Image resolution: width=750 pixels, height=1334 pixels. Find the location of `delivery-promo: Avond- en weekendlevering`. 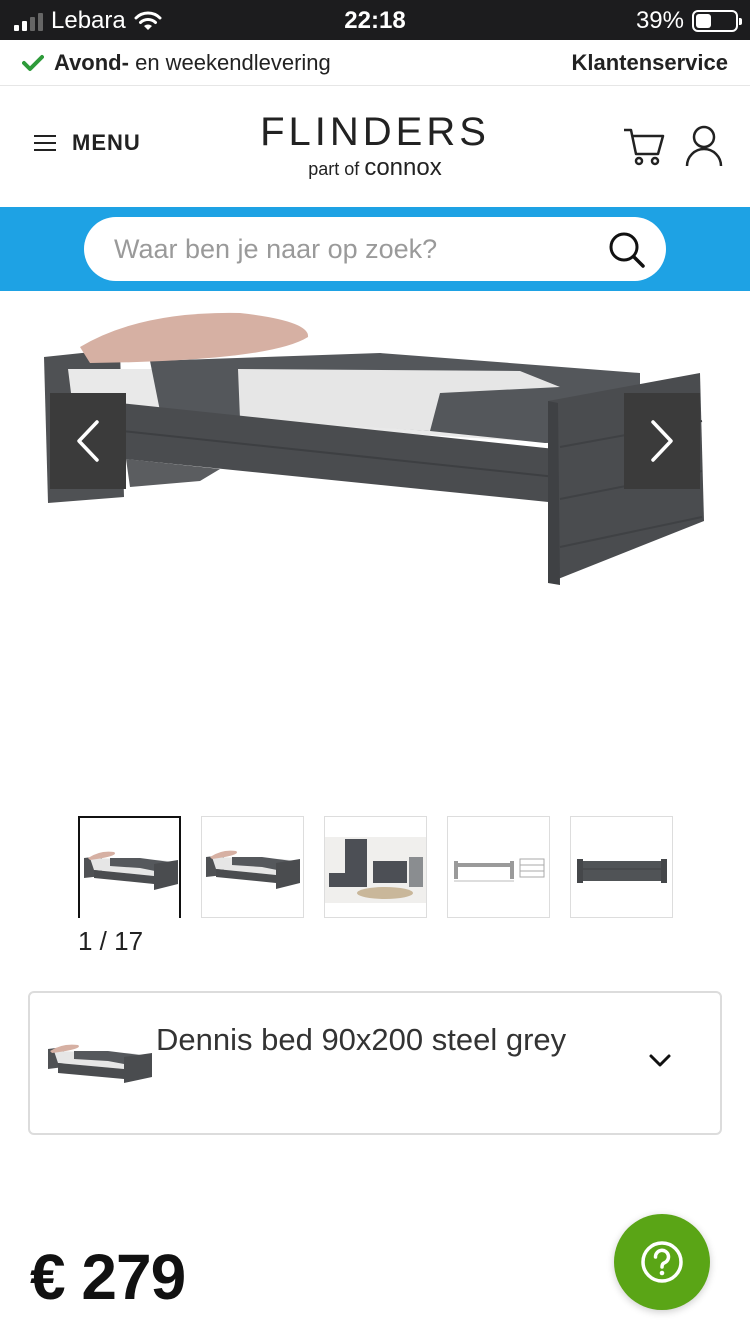

delivery-promo: Avond- en weekendlevering is located at coordinates (176, 63).